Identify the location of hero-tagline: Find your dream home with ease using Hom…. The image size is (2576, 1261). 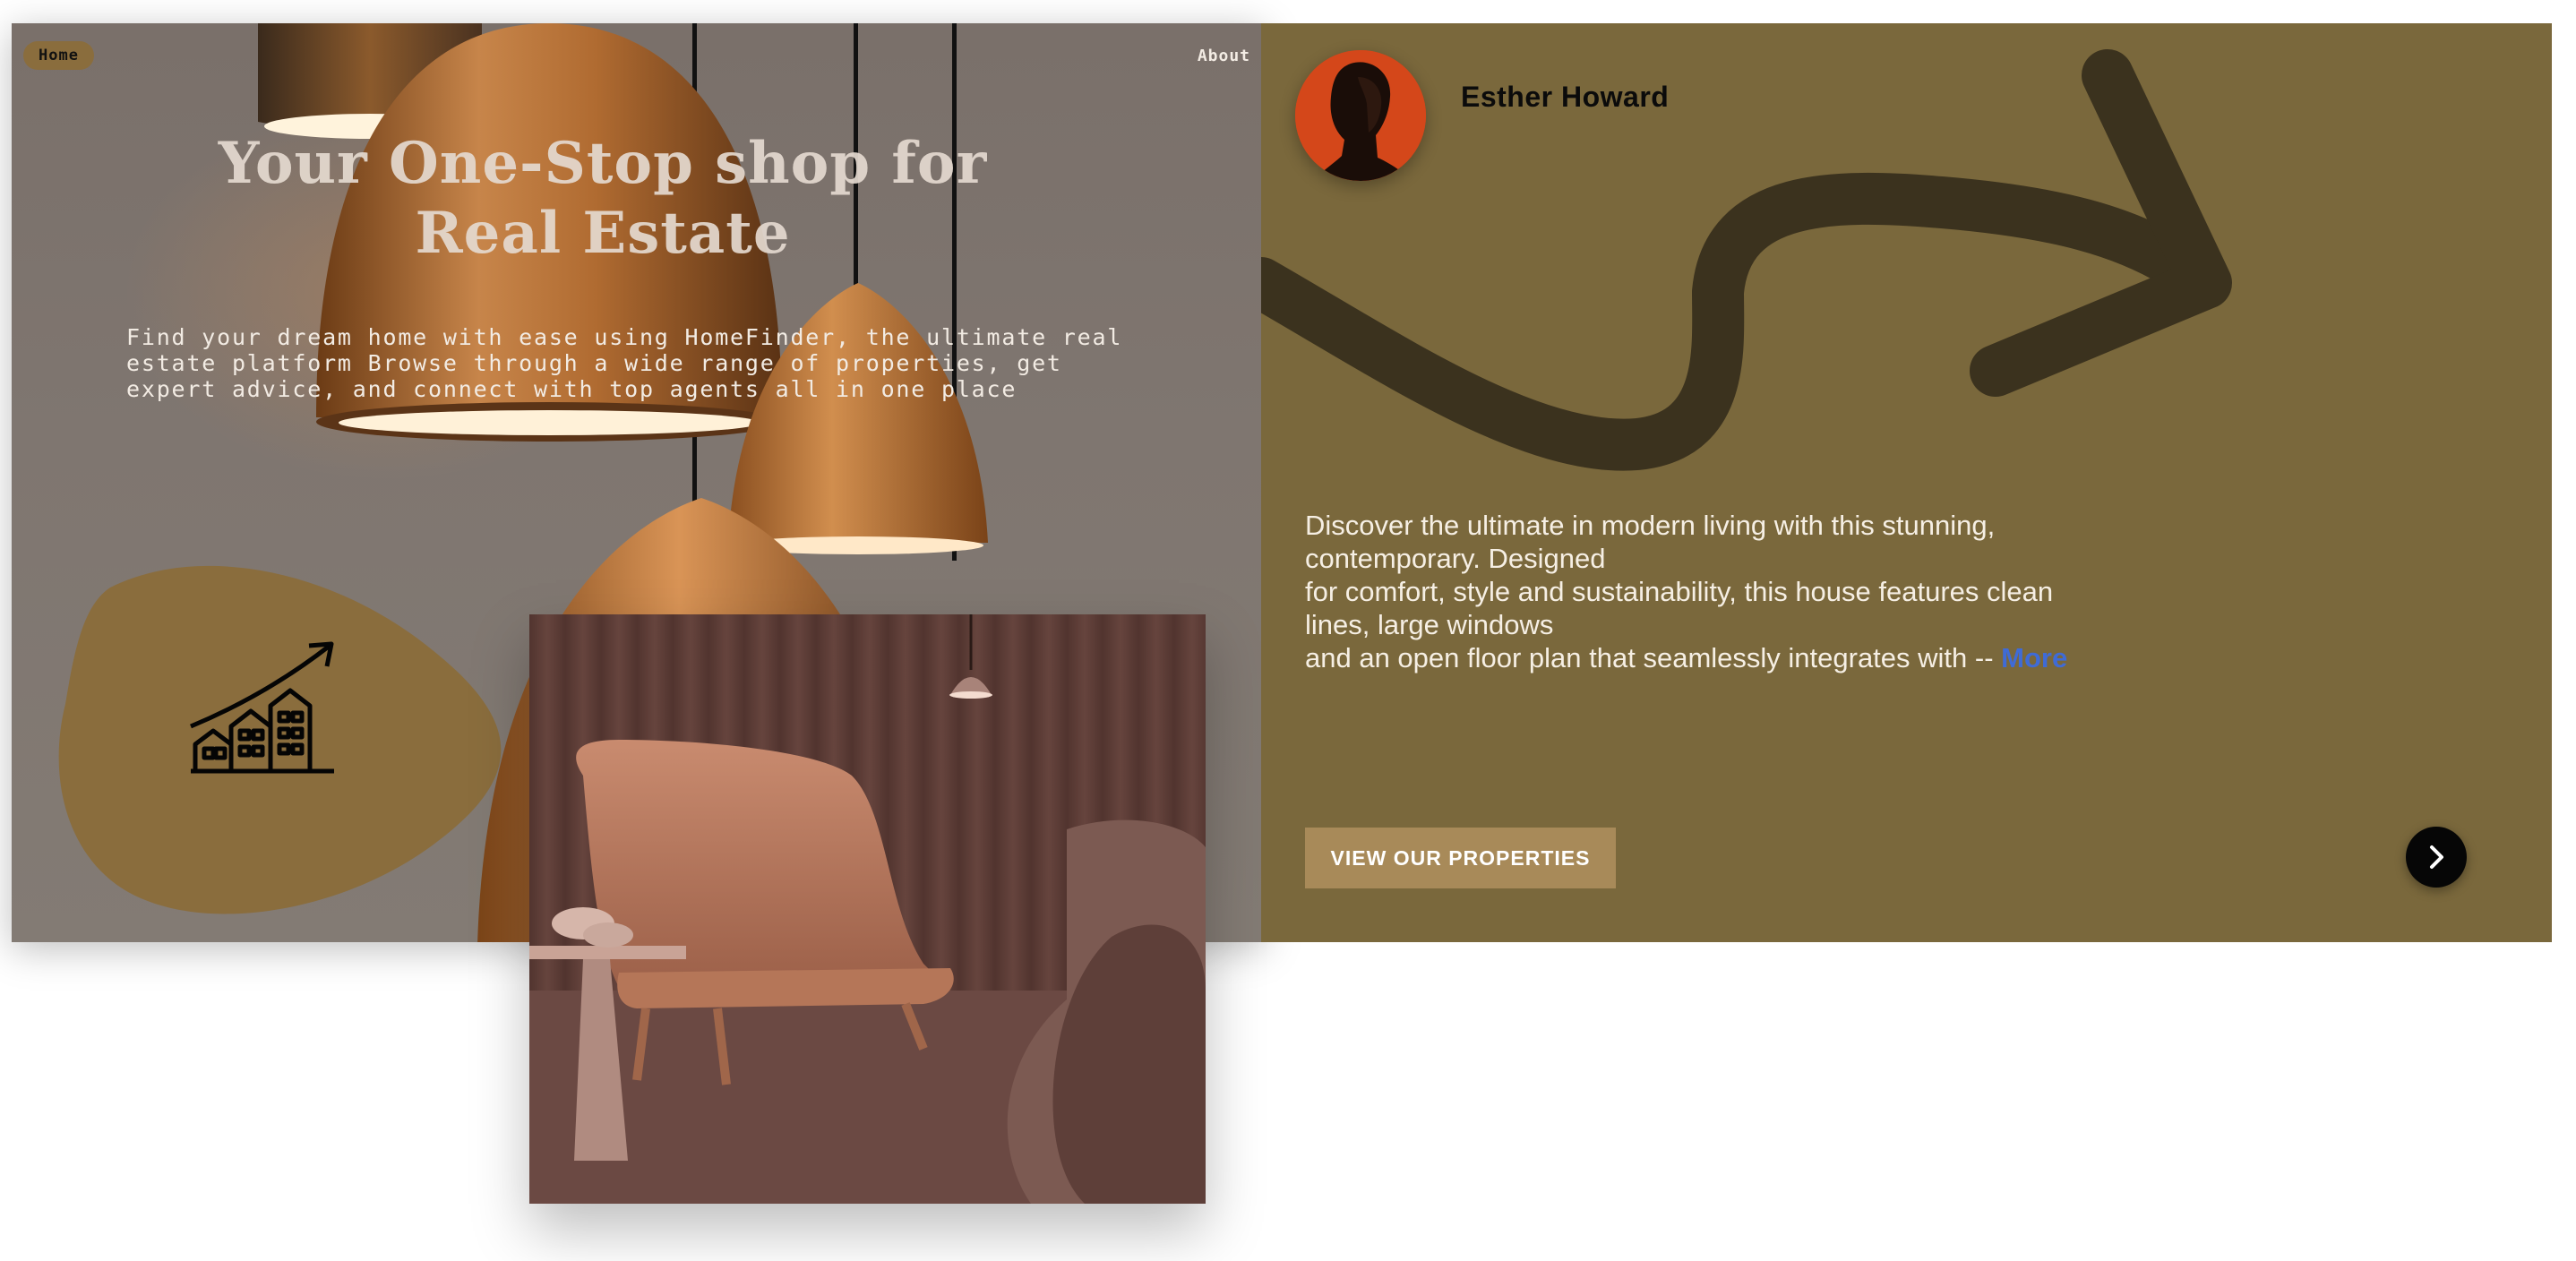
(624, 363).